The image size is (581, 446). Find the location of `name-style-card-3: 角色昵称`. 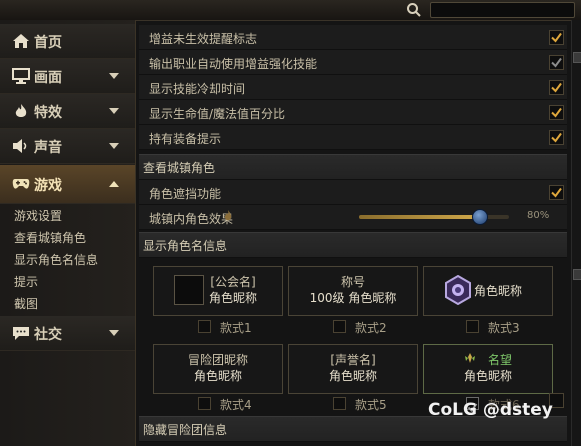

name-style-card-3: 角色昵称 is located at coordinates (488, 291).